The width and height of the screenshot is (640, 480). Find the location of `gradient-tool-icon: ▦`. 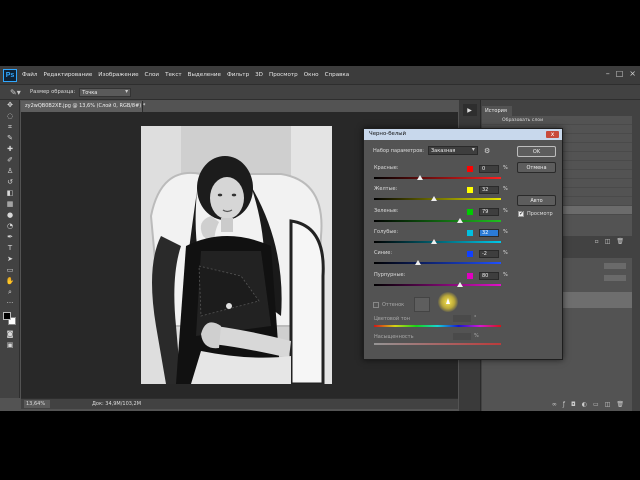

gradient-tool-icon: ▦ is located at coordinates (10, 204).